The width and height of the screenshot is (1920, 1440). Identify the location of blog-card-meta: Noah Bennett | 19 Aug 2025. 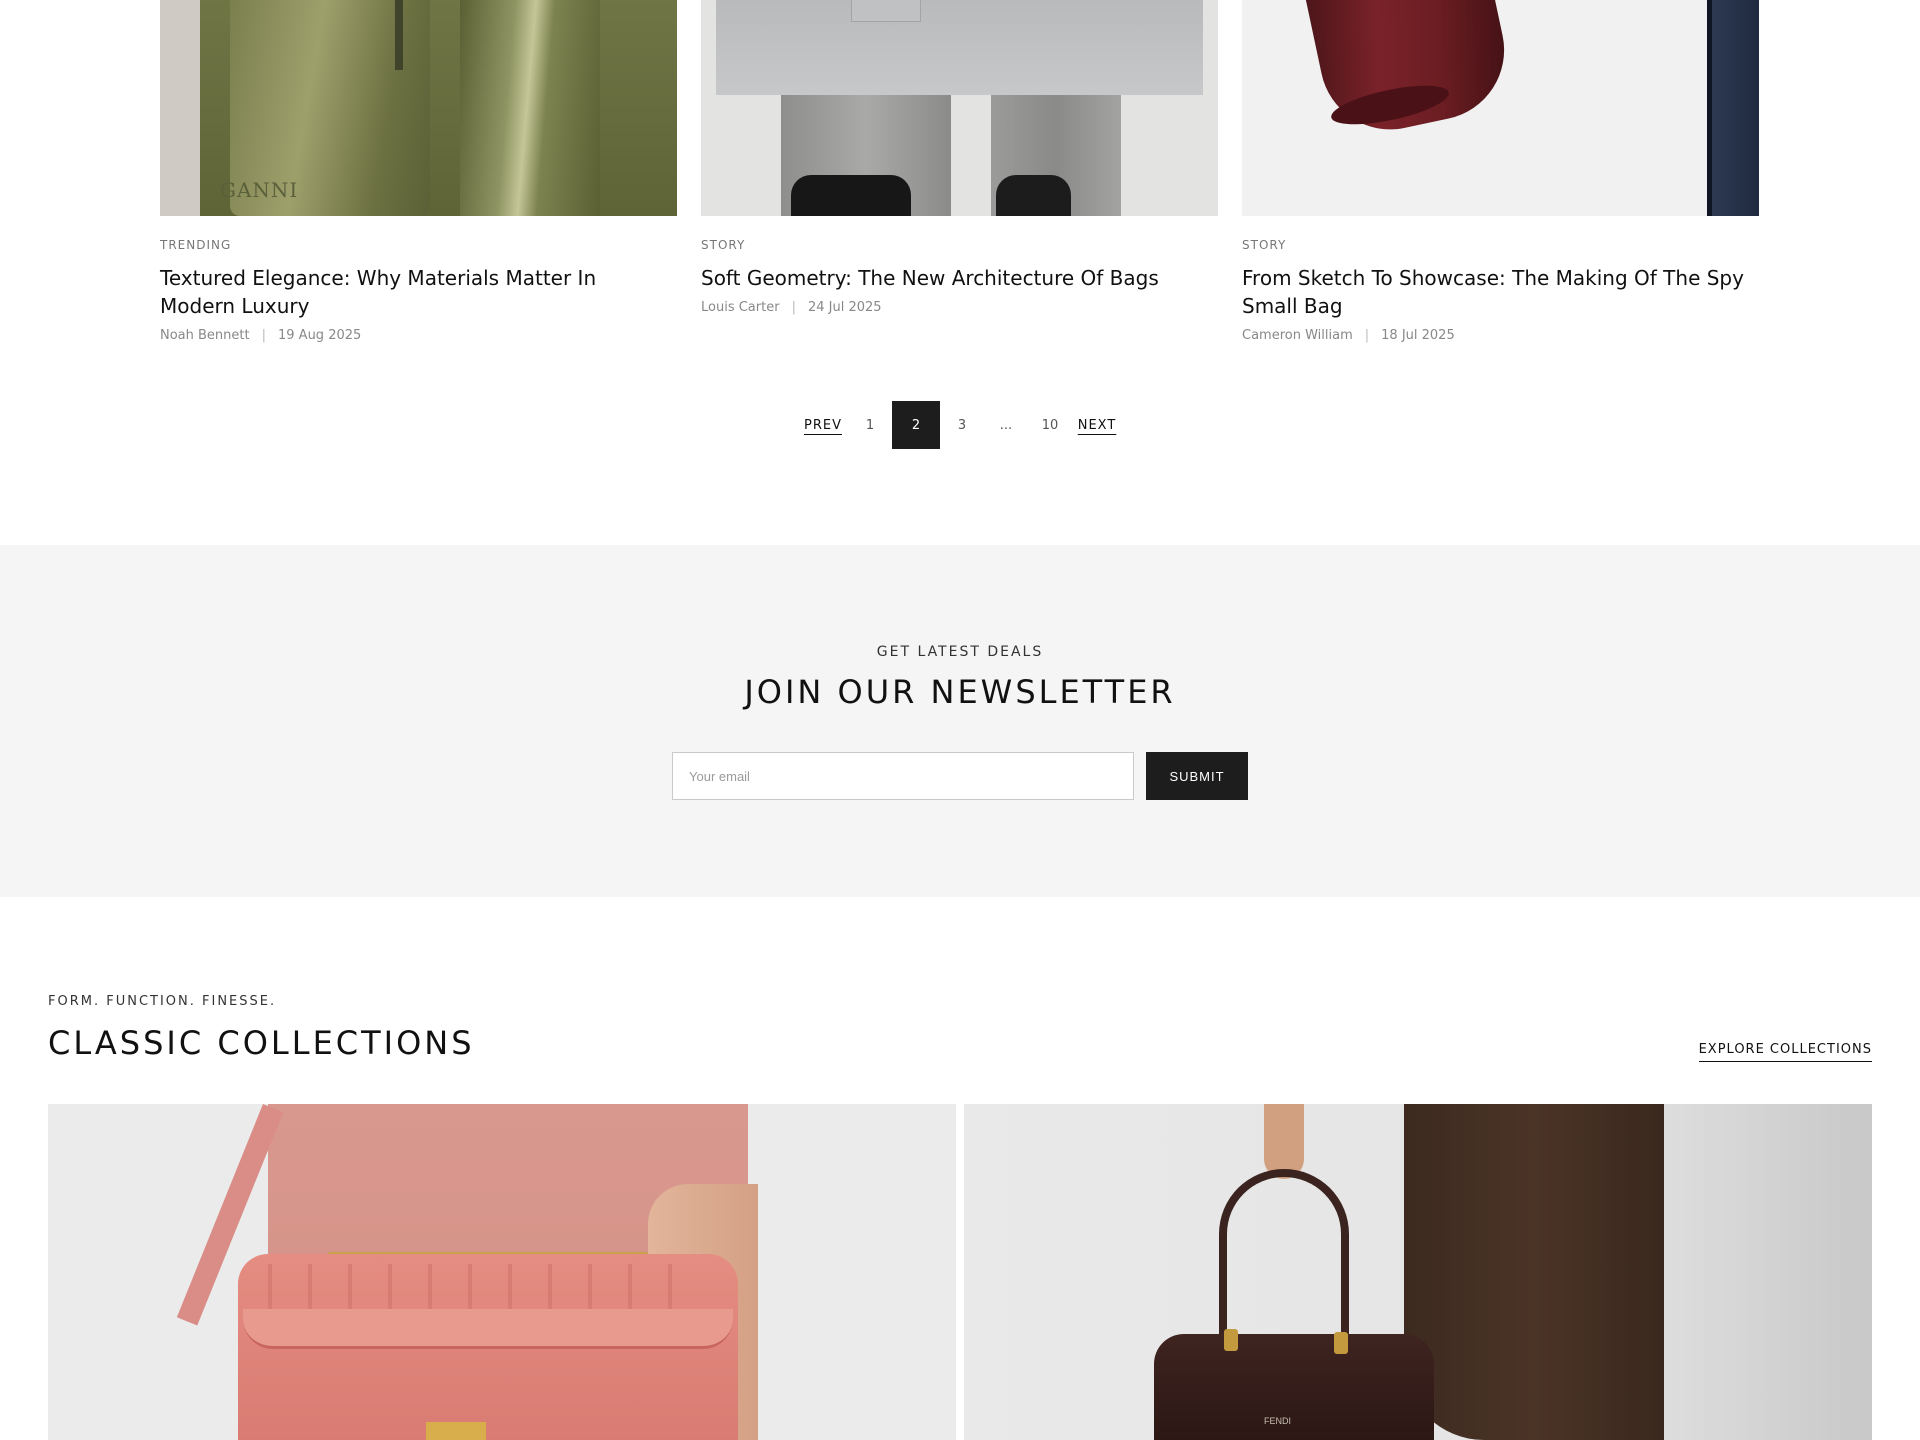
(418, 335).